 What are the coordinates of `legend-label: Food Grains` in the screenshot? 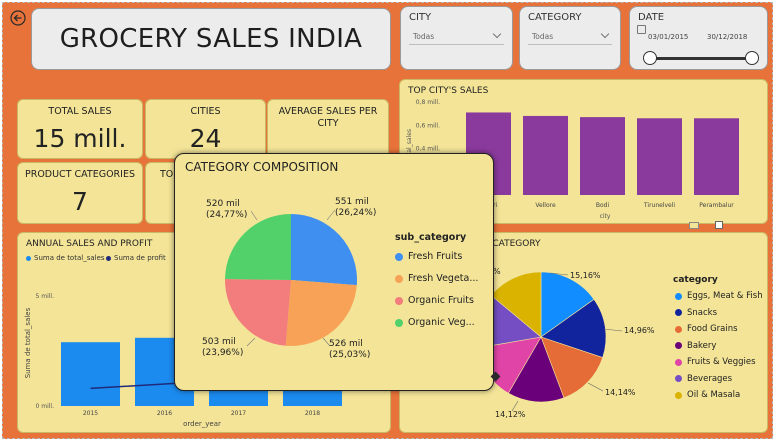 It's located at (712, 329).